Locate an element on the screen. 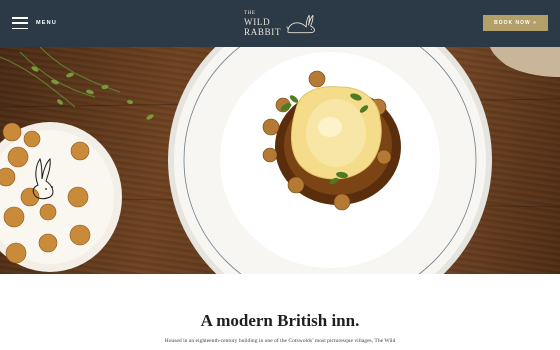 This screenshot has width=560, height=350. site-logo: THE WILD RABBIT is located at coordinates (281, 24).